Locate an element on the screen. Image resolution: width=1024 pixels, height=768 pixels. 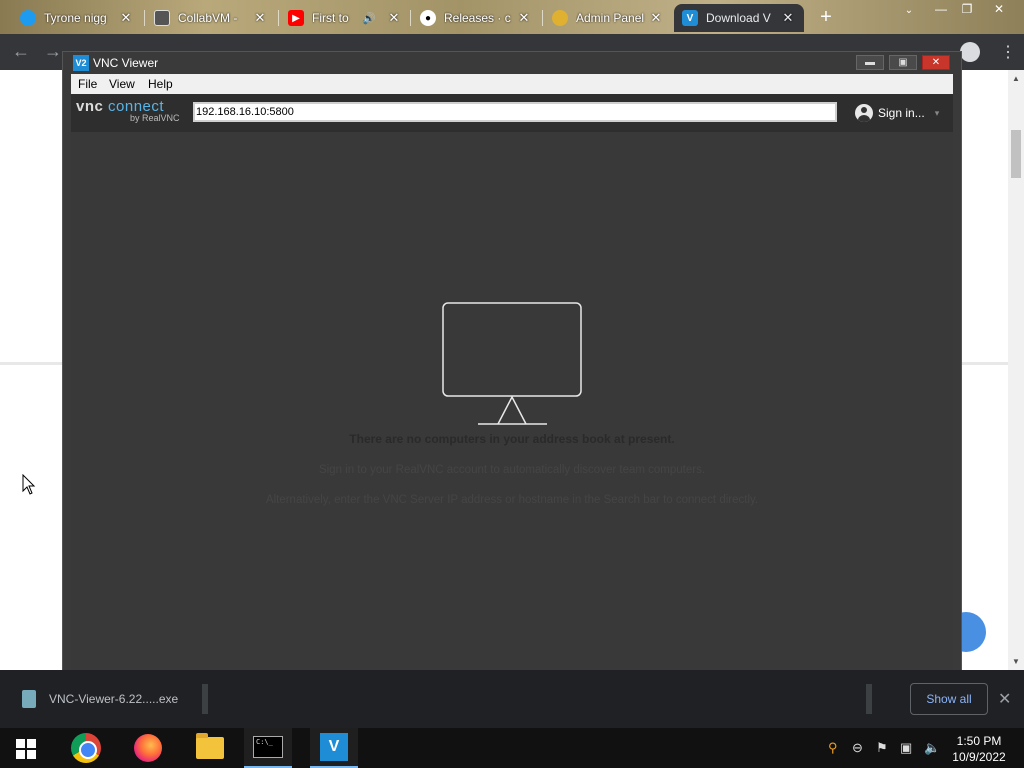
restore-icon: ❐ is located at coordinates (967, 9).